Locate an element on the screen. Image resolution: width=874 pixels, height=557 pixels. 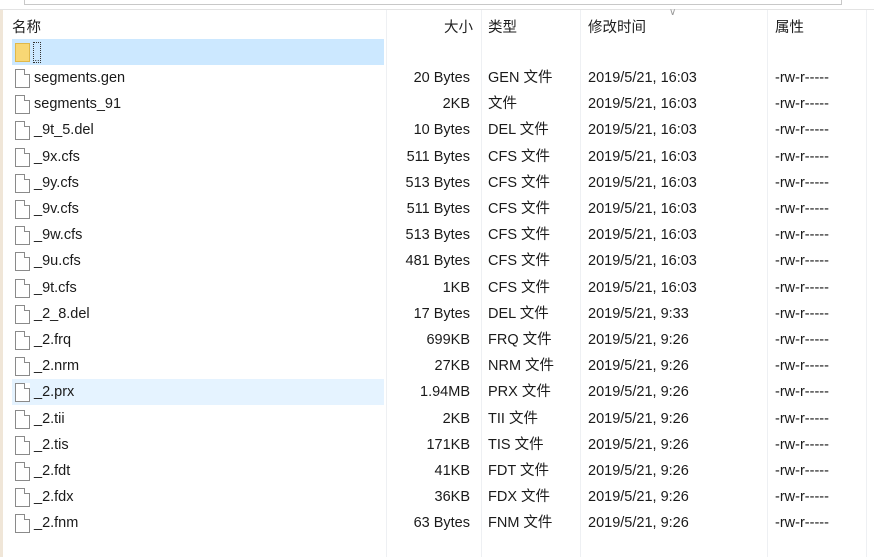
file-type: PRX 文件 is located at coordinates (519, 392).